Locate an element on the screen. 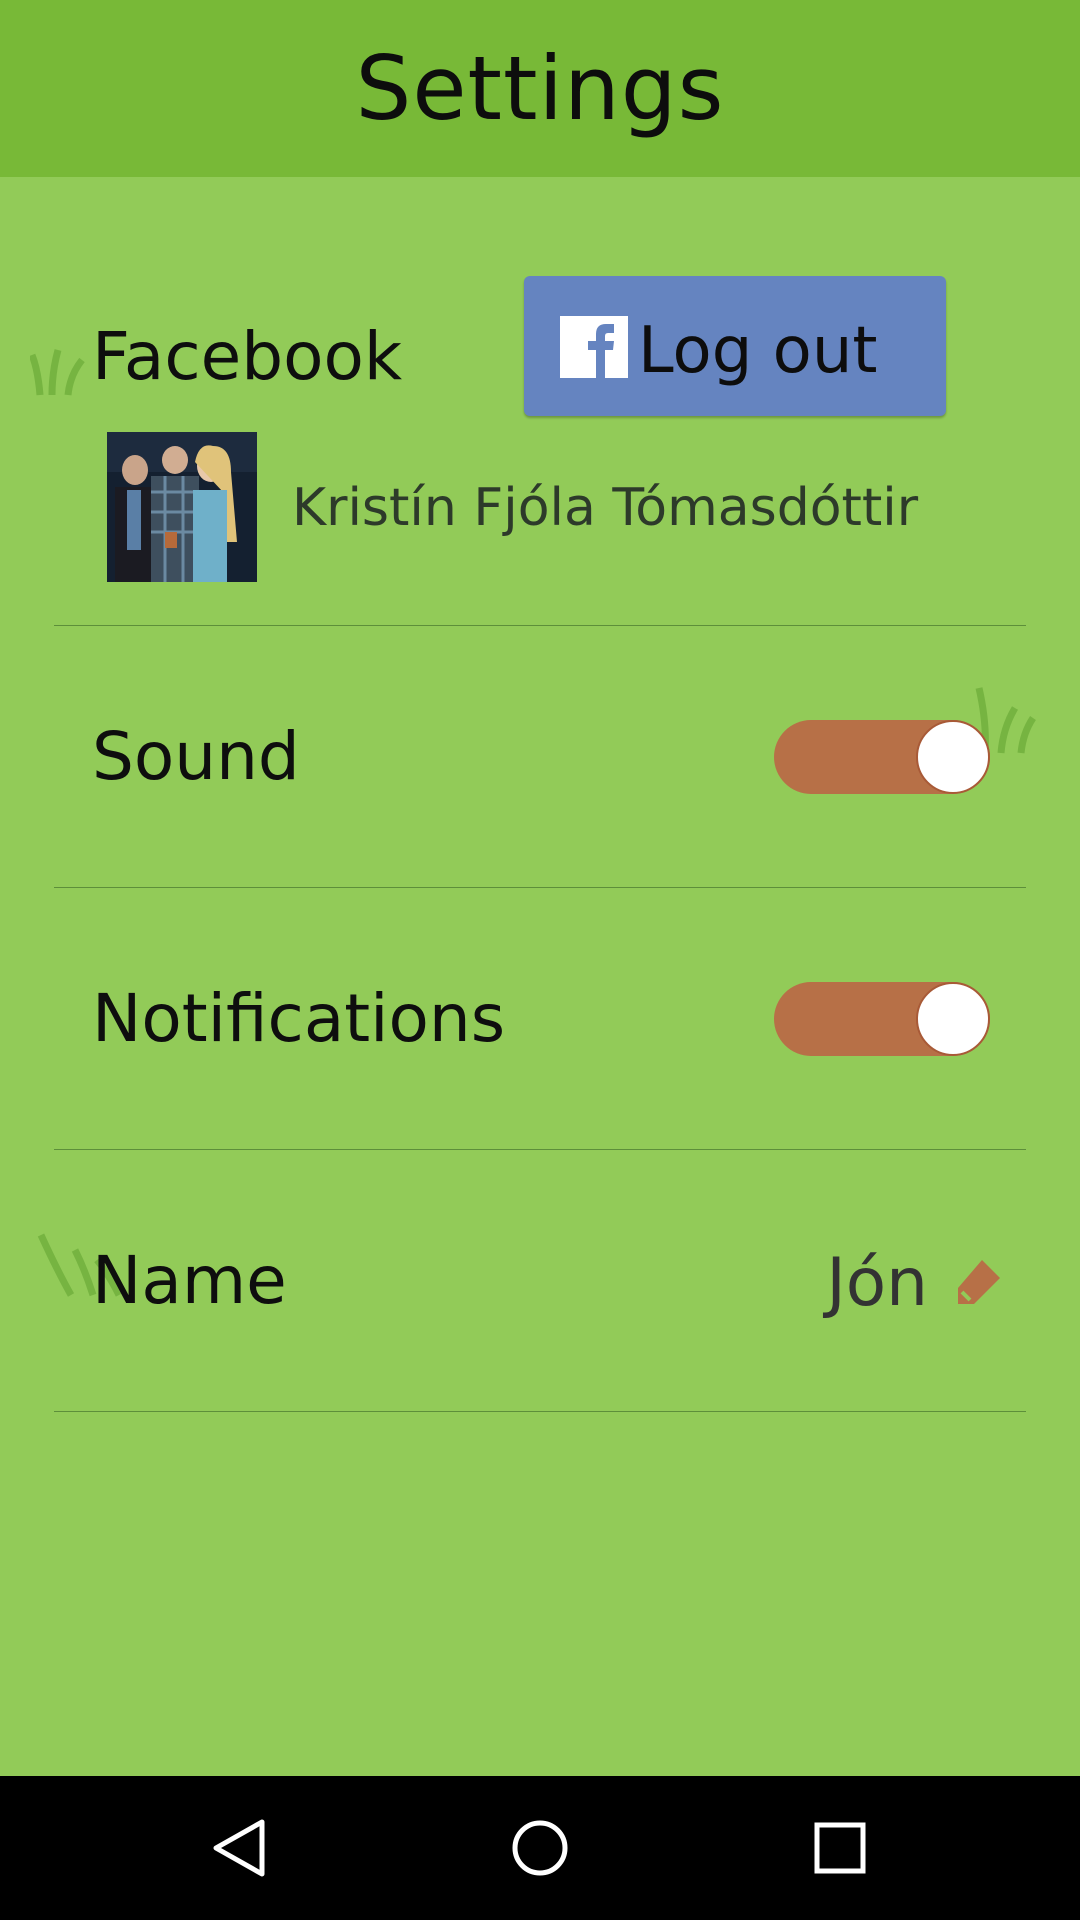 The height and width of the screenshot is (1920, 1080). home-icon is located at coordinates (540, 1848).